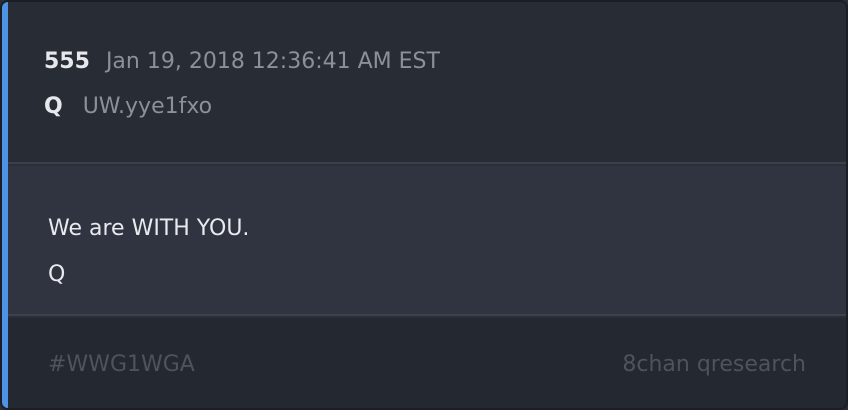 The image size is (848, 410). Describe the element at coordinates (149, 228) in the screenshot. I see `post-body-line: We are WITH YOU.` at that location.